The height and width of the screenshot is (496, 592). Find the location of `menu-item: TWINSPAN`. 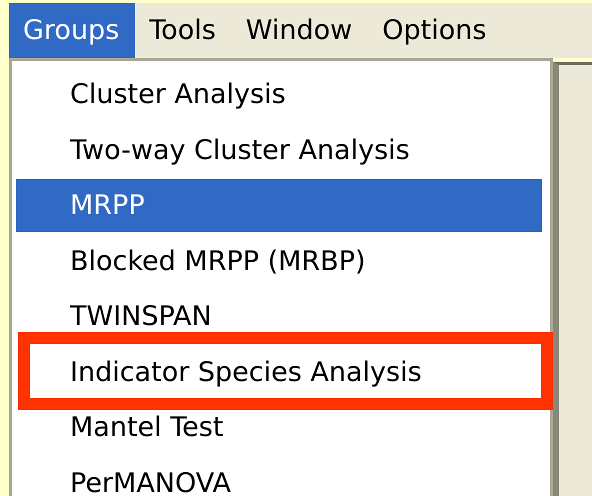

menu-item: TWINSPAN is located at coordinates (279, 317).